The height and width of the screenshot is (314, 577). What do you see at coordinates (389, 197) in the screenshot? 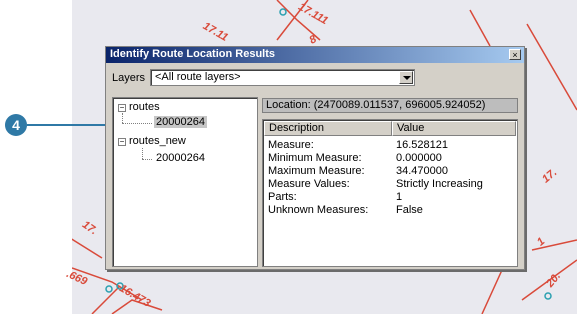
I see `table-row: Parts: 1` at bounding box center [389, 197].